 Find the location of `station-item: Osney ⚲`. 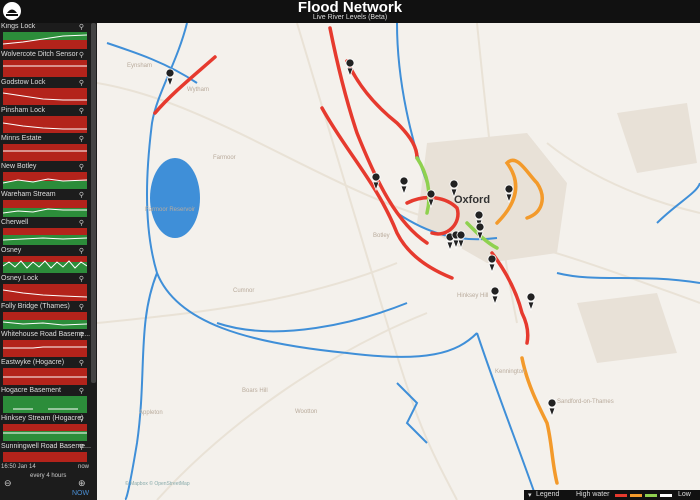

station-item: Osney ⚲ is located at coordinates (45, 261).